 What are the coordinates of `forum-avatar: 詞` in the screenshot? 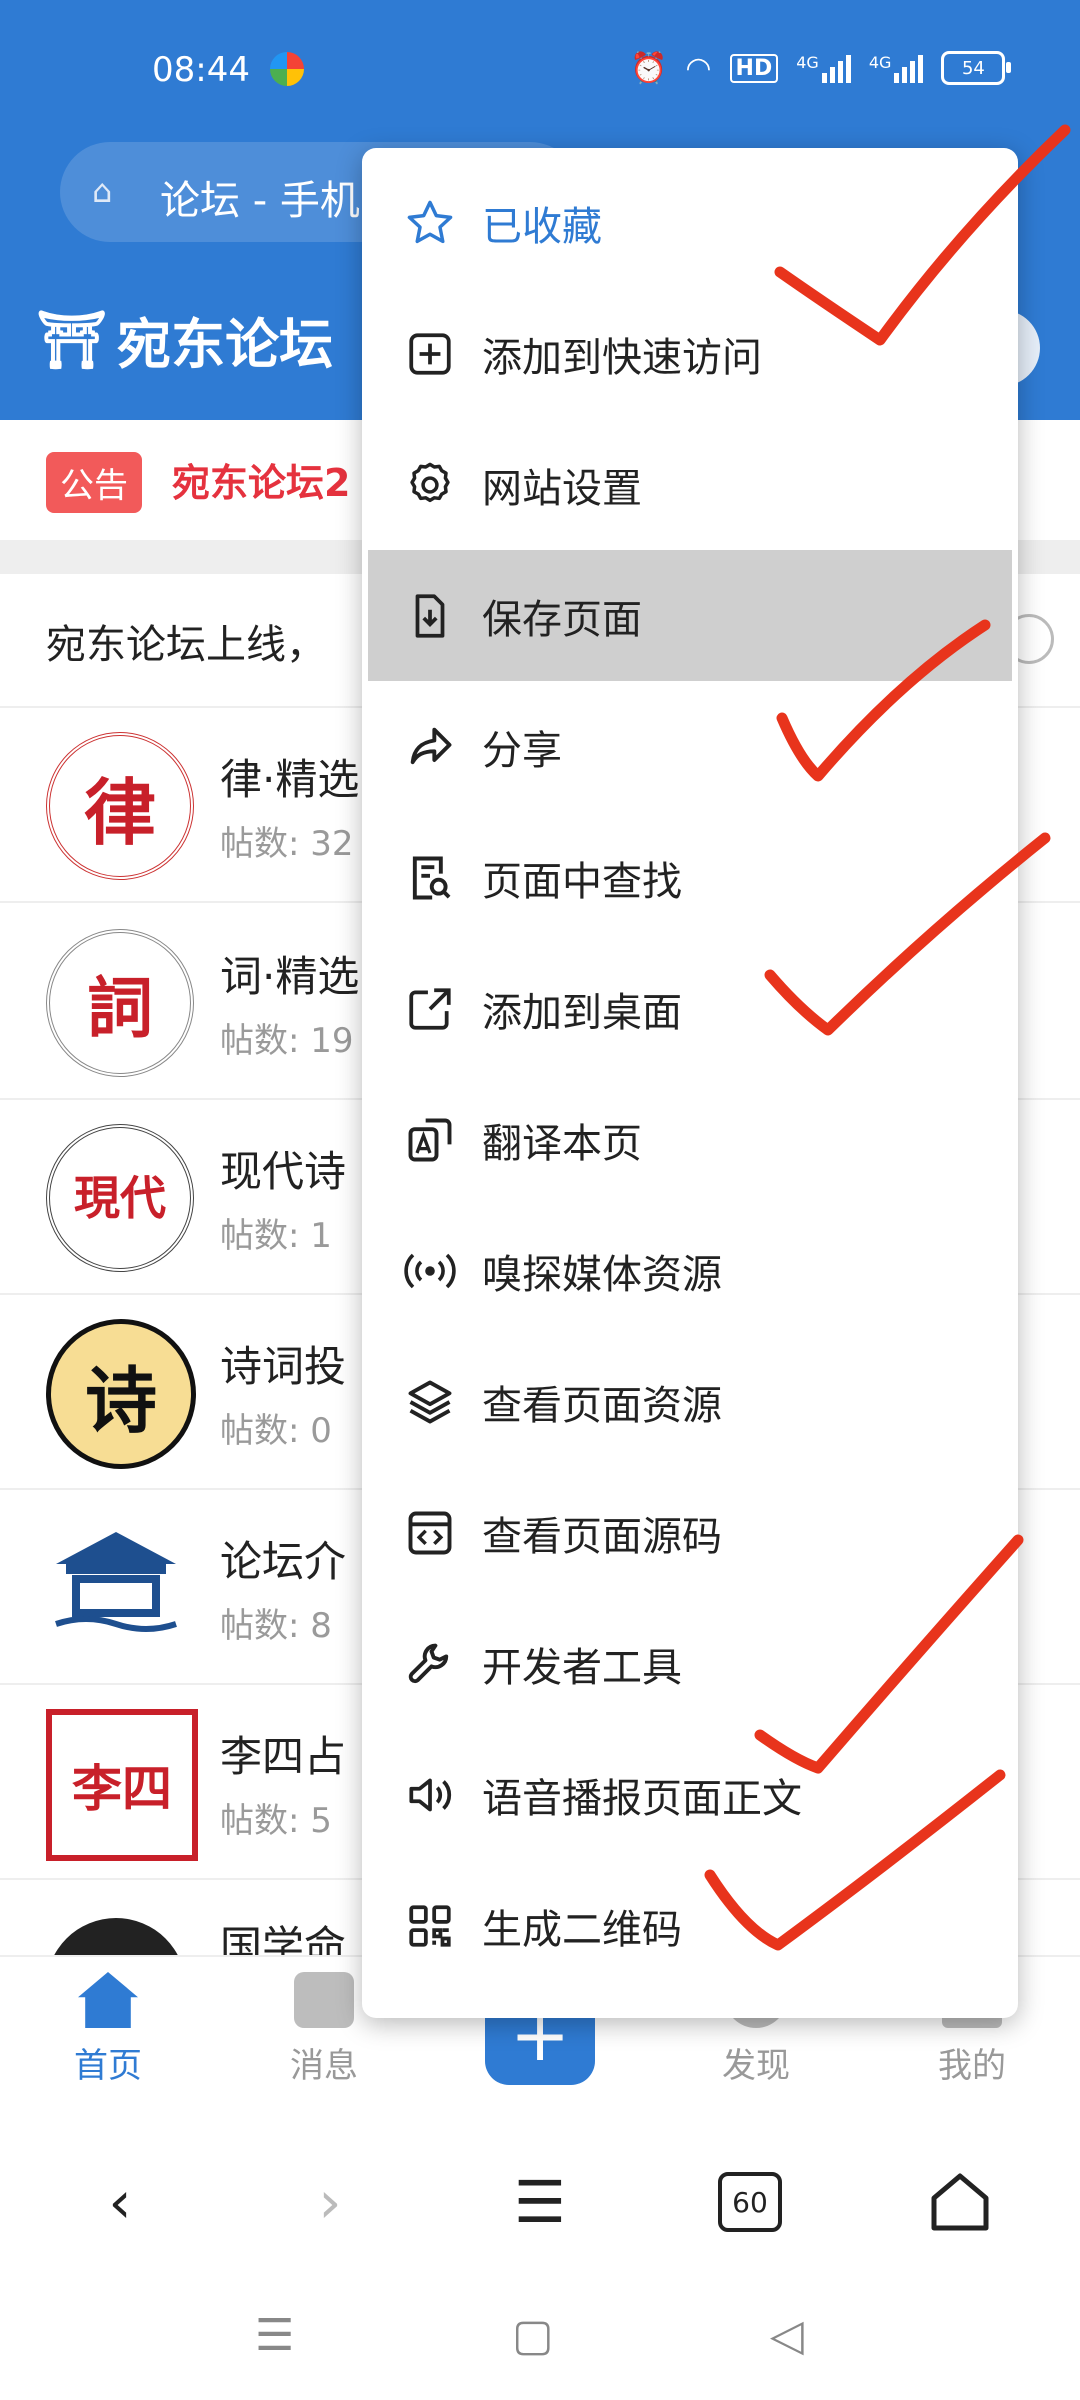 It's located at (120, 1003).